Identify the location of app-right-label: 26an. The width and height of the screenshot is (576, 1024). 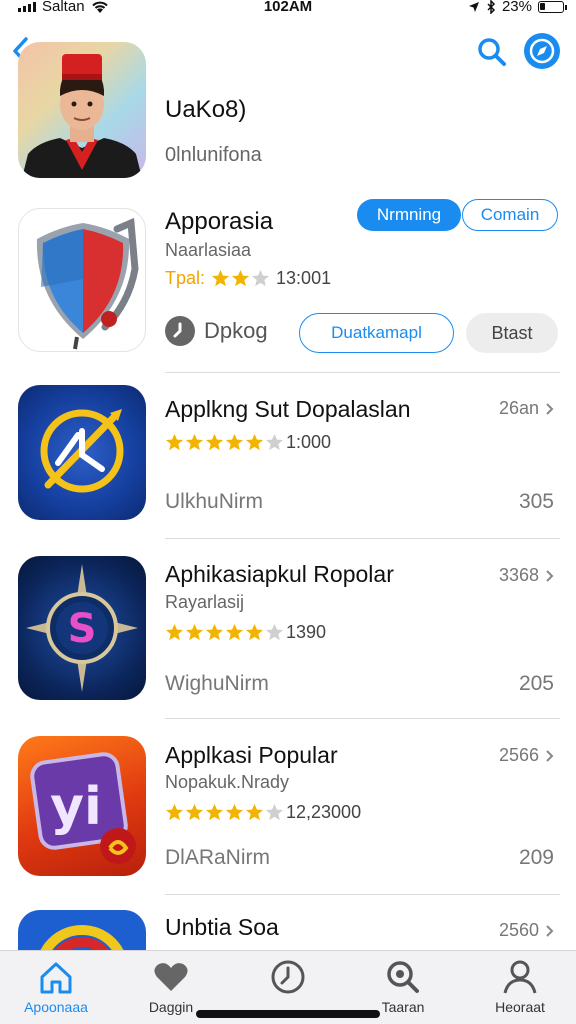
(518, 408).